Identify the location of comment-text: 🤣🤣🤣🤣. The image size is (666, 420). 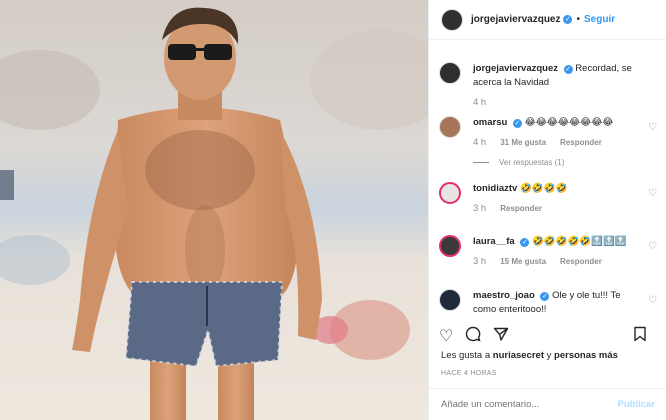
(543, 188).